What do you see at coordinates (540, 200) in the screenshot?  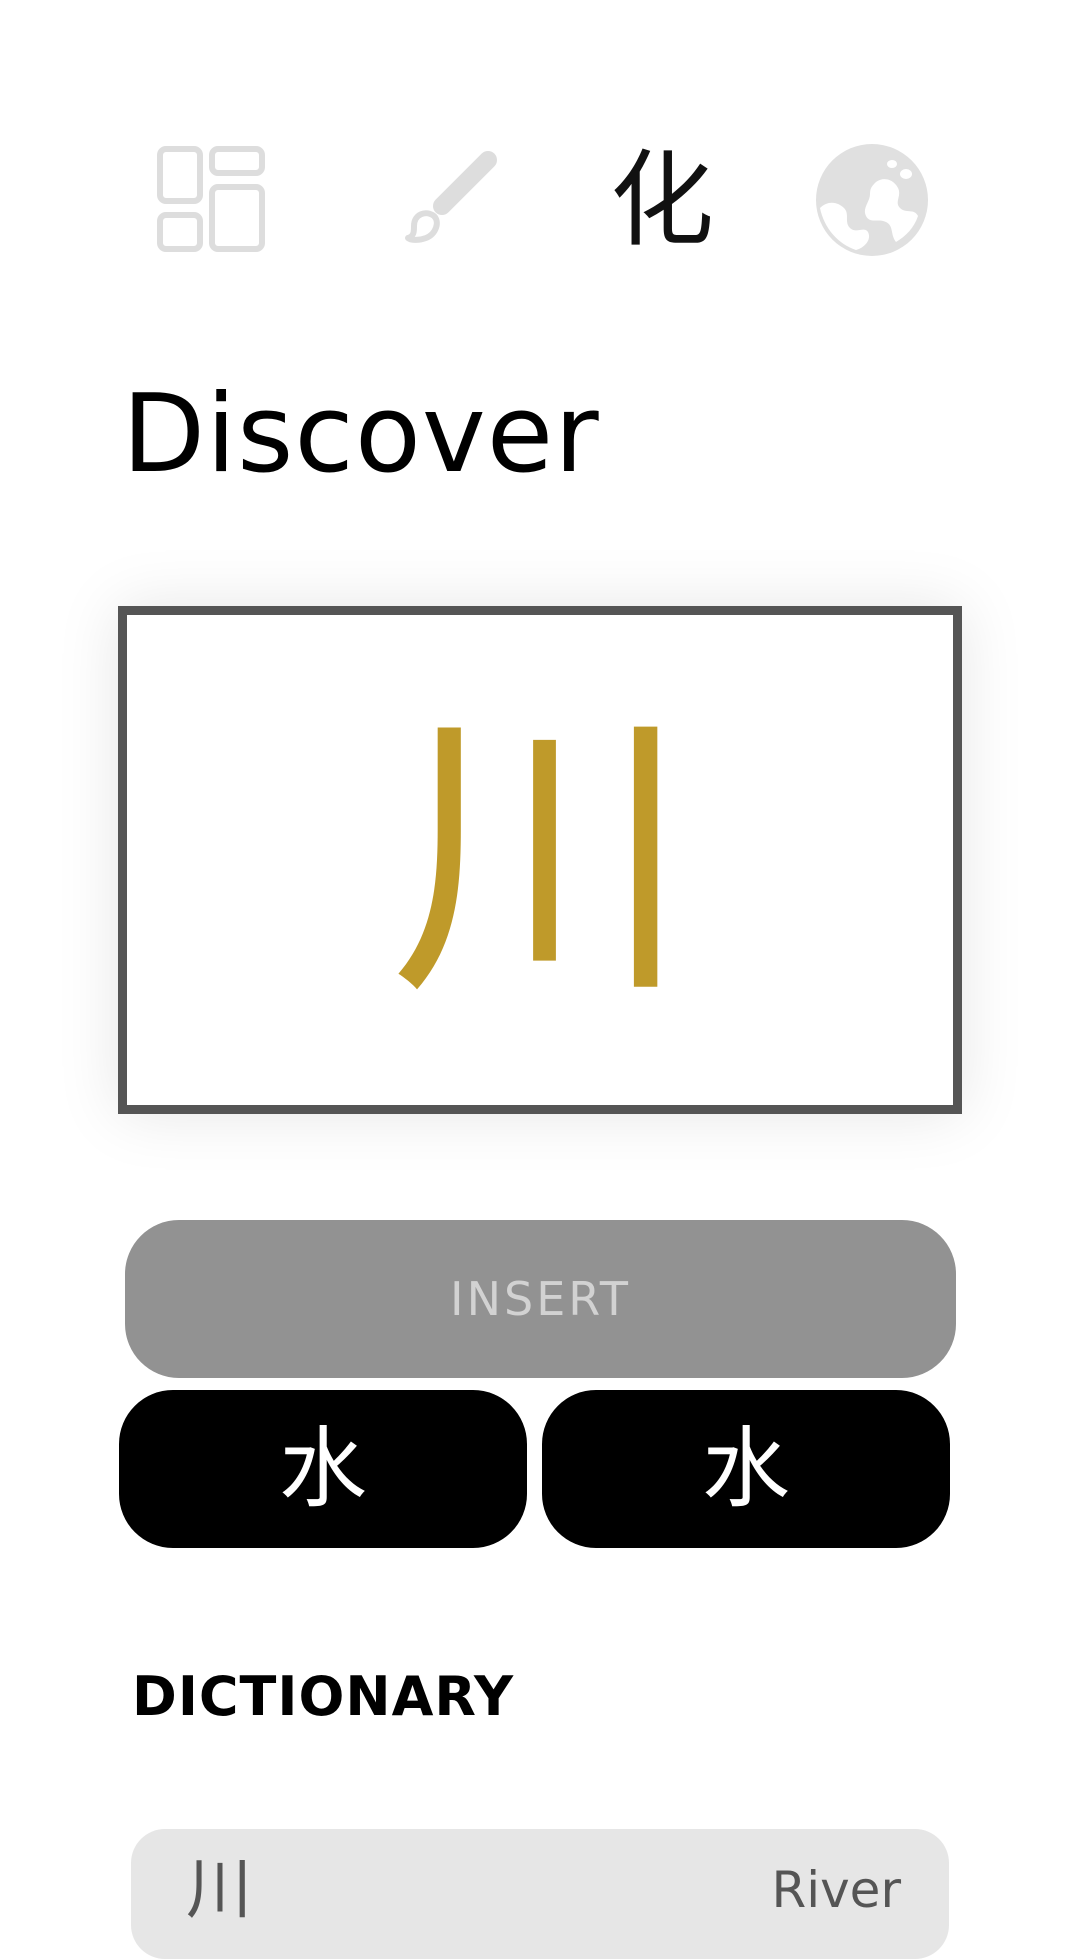 I see `top-navigation: 化` at bounding box center [540, 200].